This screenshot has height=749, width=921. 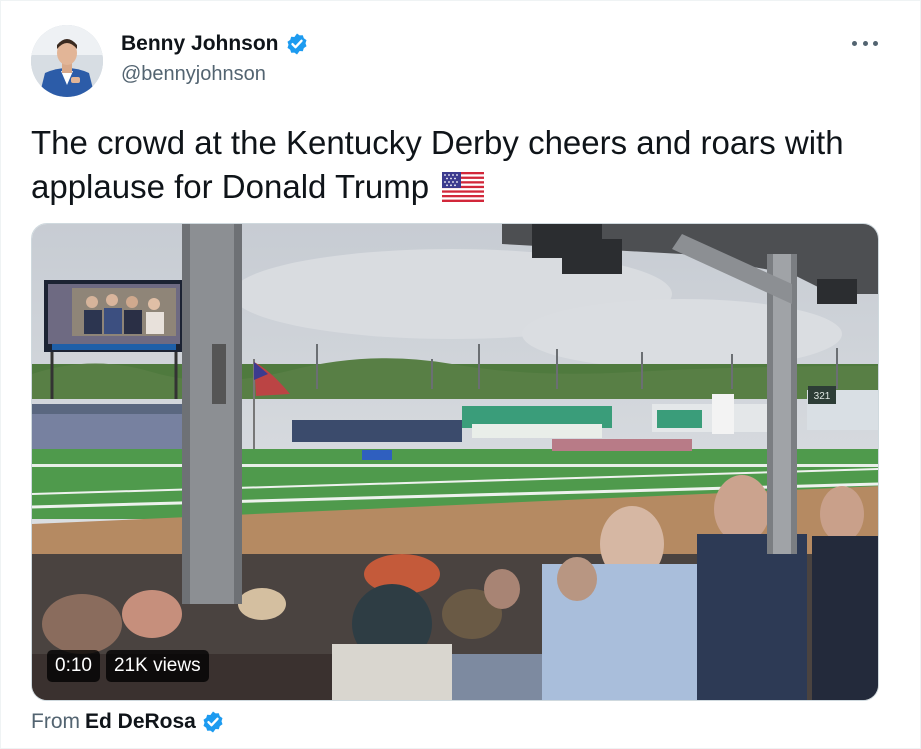 I want to click on author-handle: @bennyjohnson, so click(x=193, y=74).